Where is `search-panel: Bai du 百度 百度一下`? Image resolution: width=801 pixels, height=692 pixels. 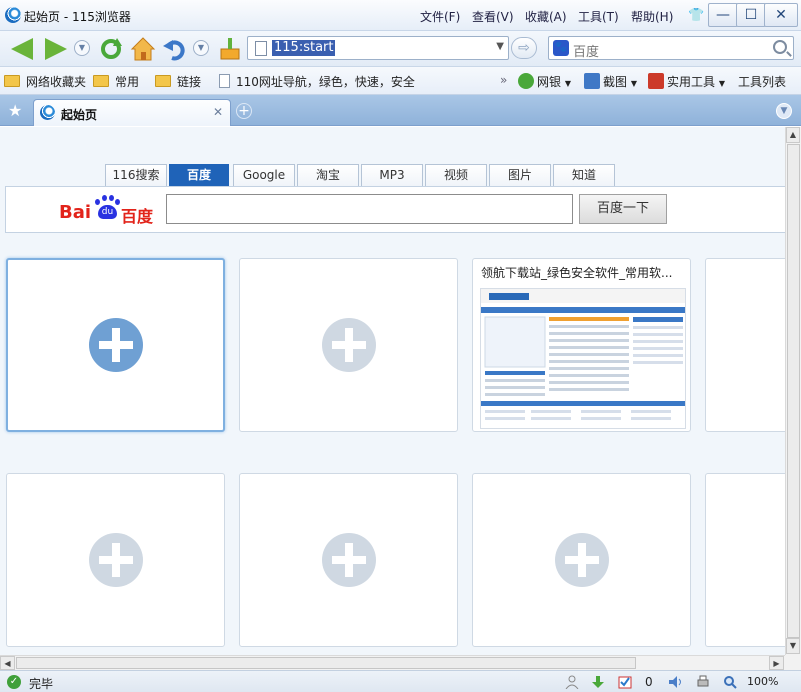
search-panel: Bai du 百度 百度一下 is located at coordinates (395, 209).